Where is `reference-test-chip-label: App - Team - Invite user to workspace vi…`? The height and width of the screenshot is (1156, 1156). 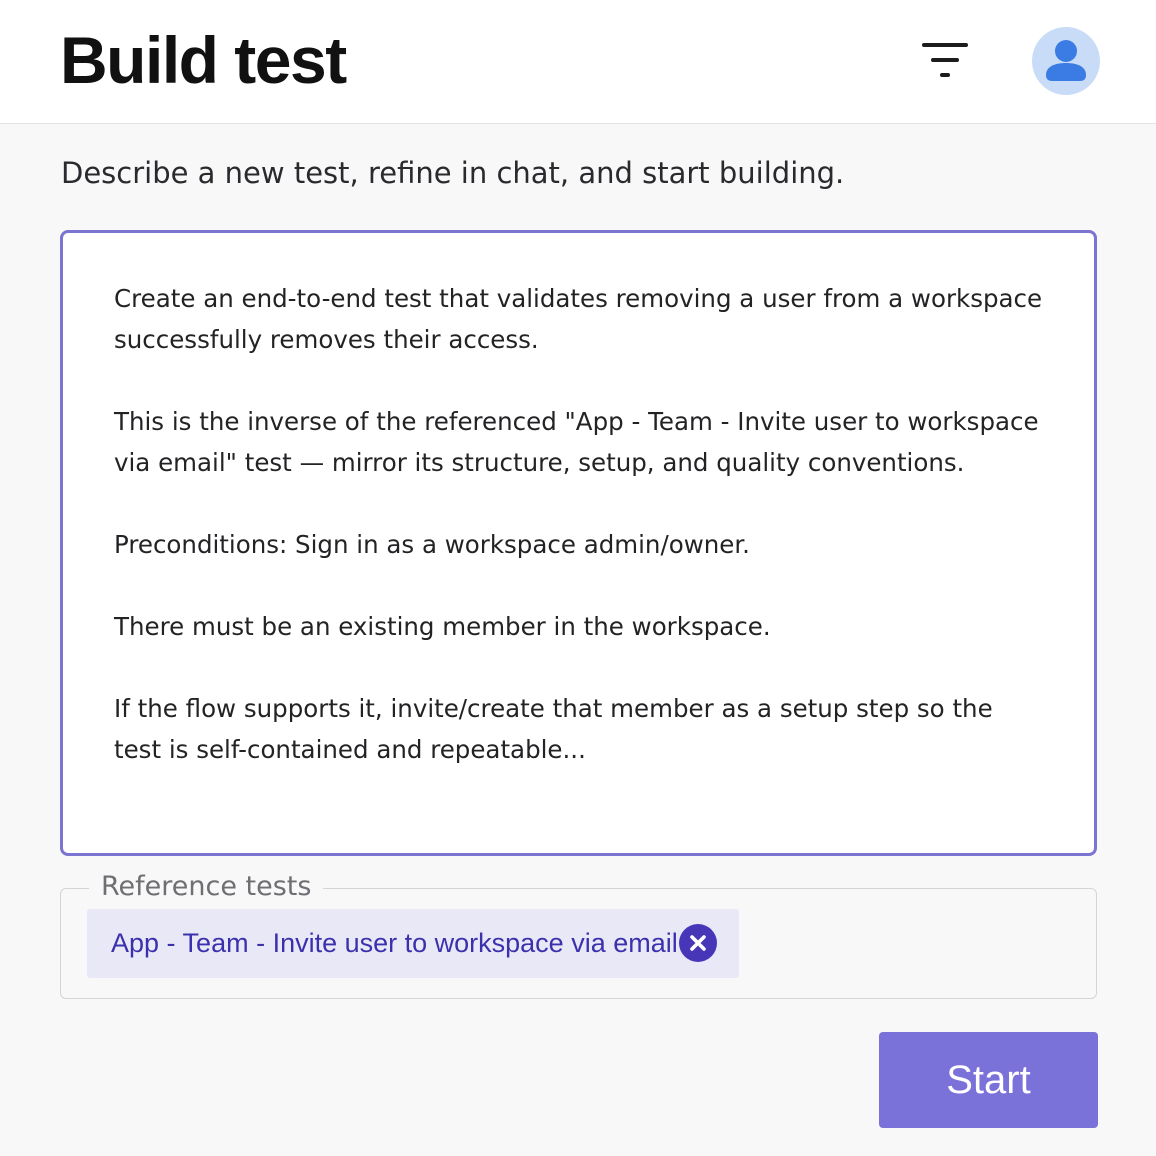
reference-test-chip-label: App - Team - Invite user to workspace vi… is located at coordinates (394, 943).